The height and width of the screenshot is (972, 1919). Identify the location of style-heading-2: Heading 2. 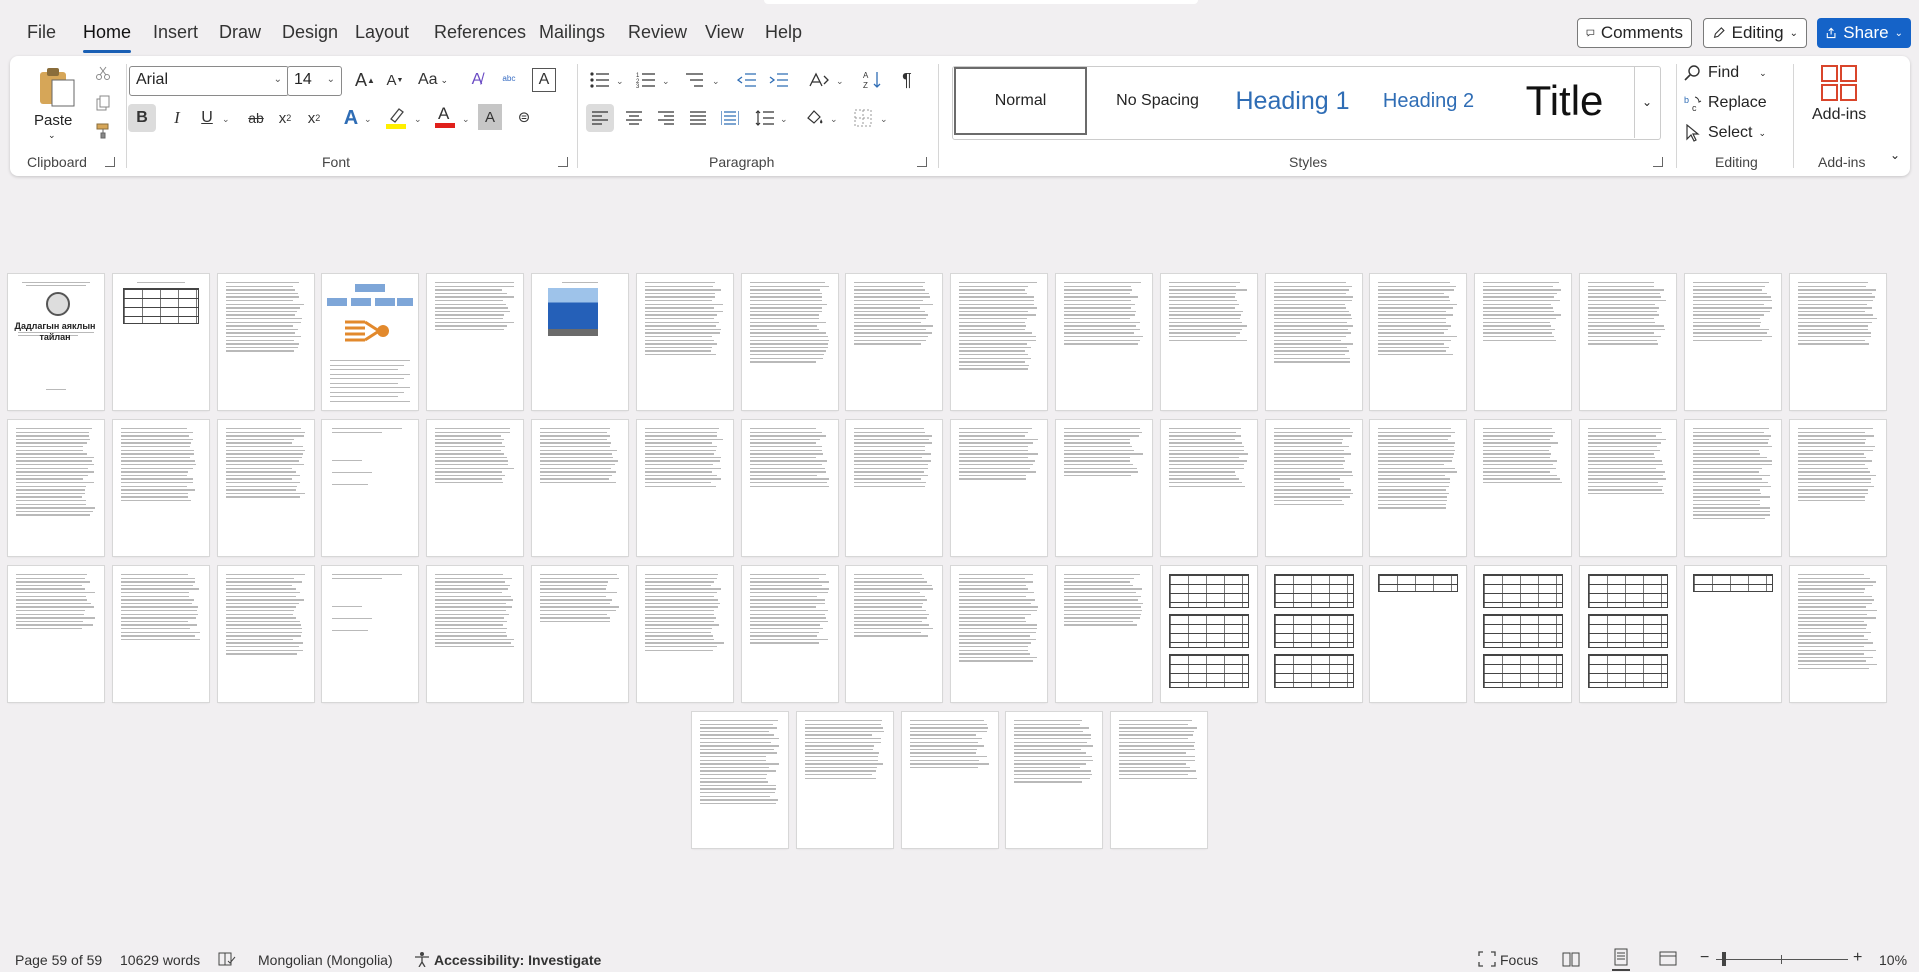
(1428, 101).